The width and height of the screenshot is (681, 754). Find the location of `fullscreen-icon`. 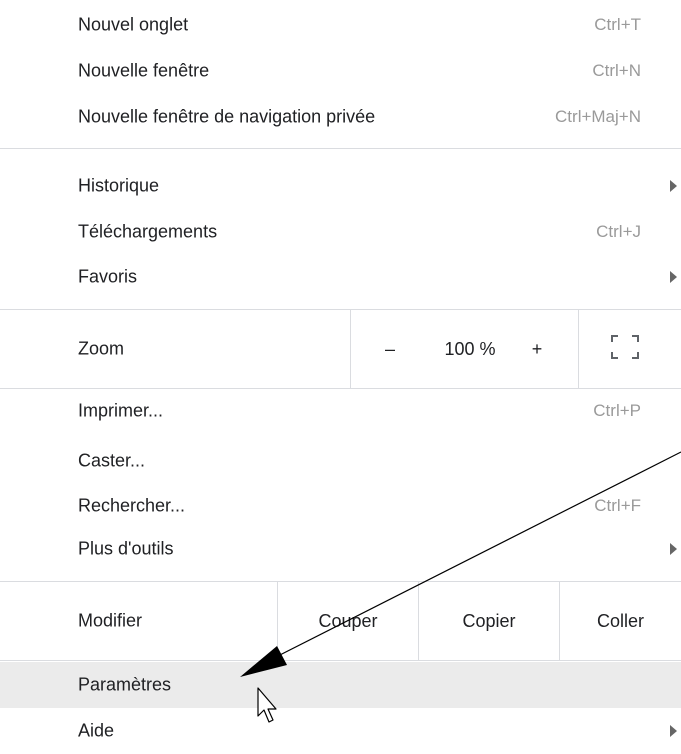

fullscreen-icon is located at coordinates (625, 347).